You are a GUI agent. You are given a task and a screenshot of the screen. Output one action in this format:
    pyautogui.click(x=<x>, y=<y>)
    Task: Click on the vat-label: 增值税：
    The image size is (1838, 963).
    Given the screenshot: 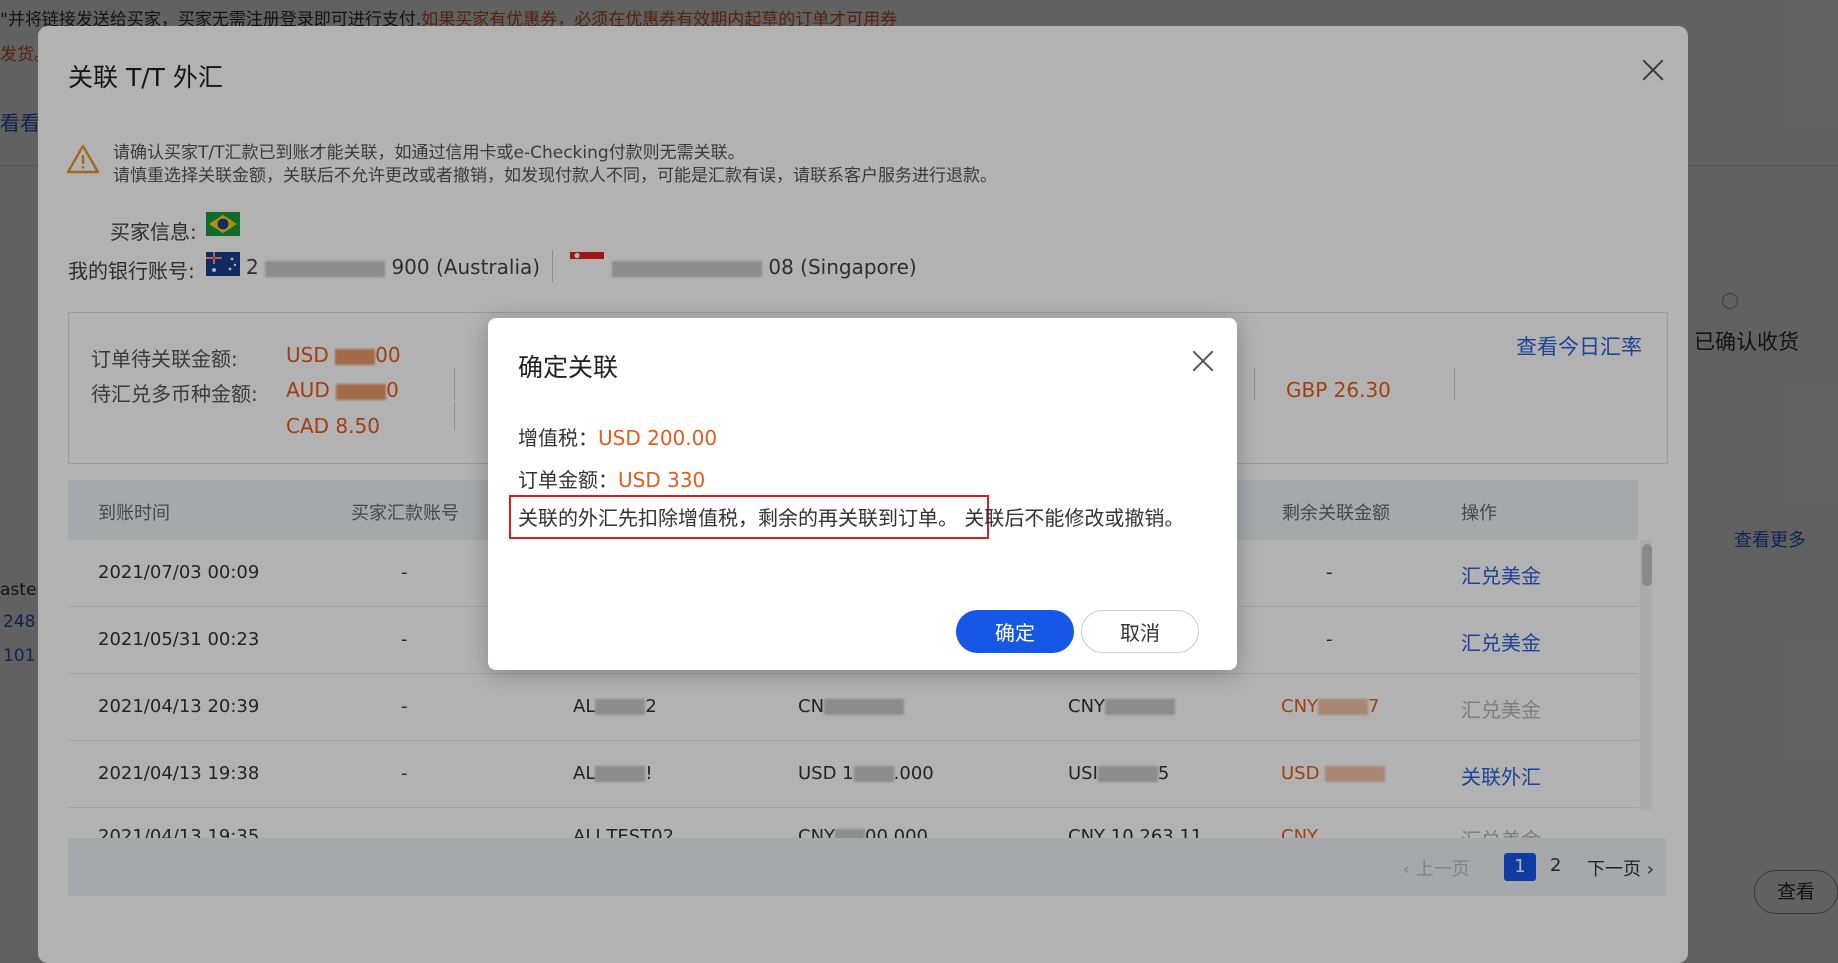 What is the action you would take?
    pyautogui.click(x=558, y=438)
    